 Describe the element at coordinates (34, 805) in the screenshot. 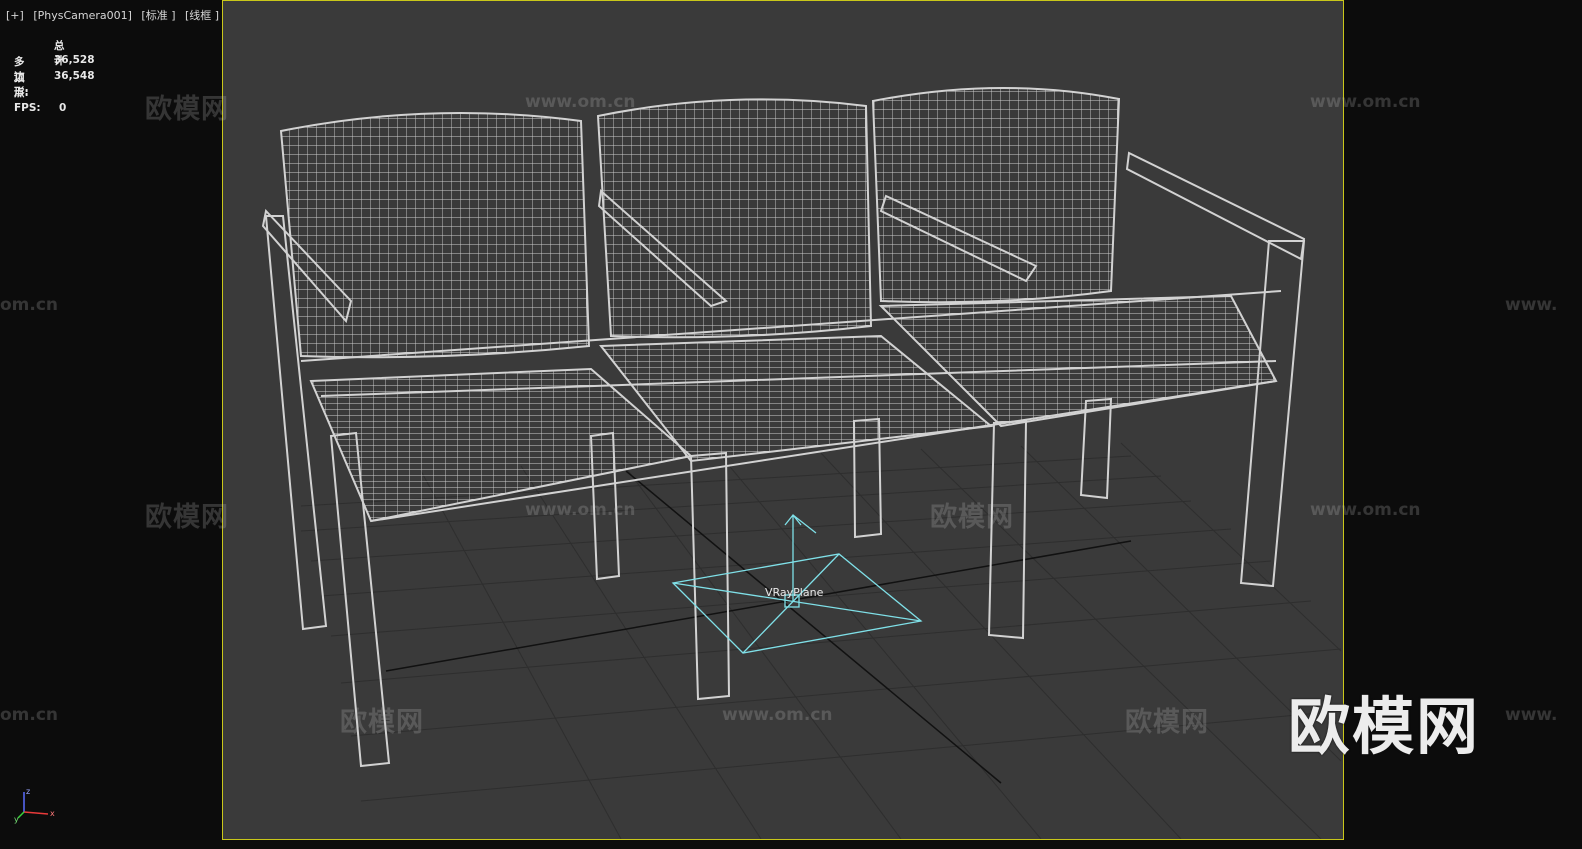

I see `axis-tripod-icon: z x y` at that location.